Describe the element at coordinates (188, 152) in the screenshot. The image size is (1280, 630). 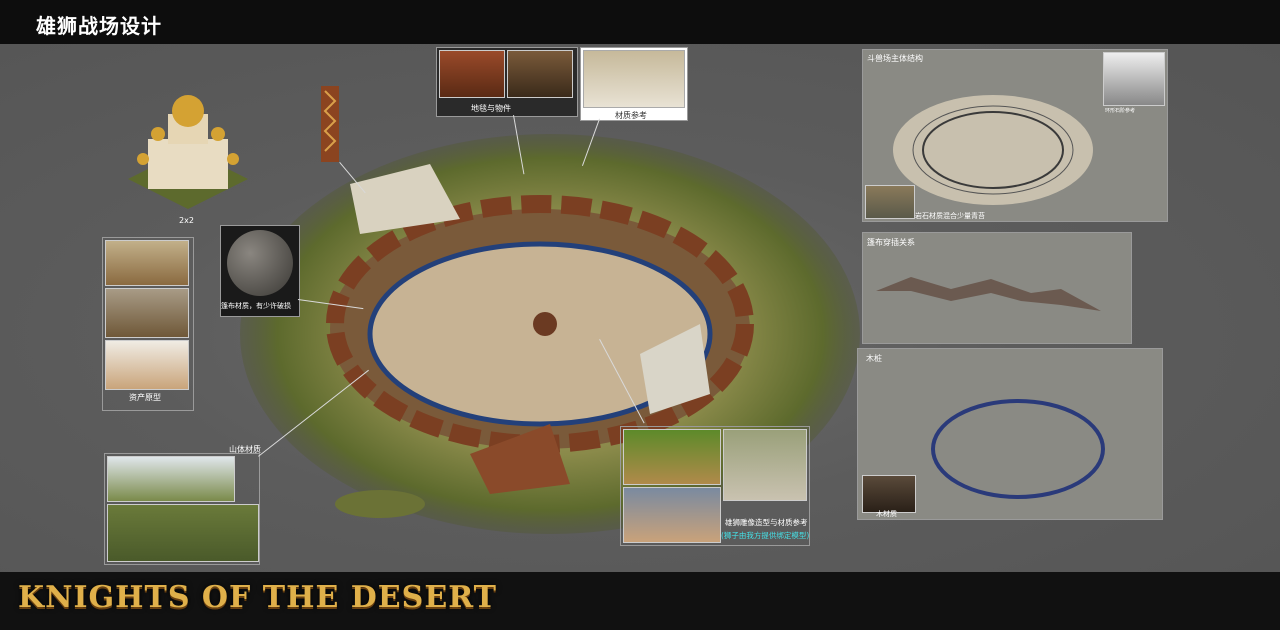
I see `castle-illustration` at that location.